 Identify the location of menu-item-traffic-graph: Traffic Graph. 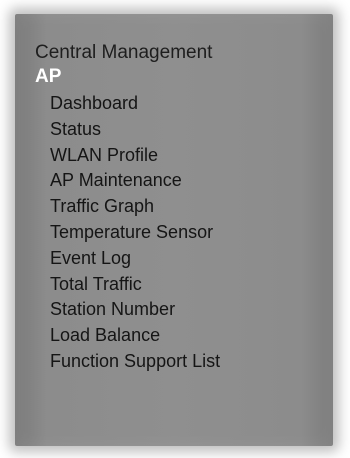
(179, 207).